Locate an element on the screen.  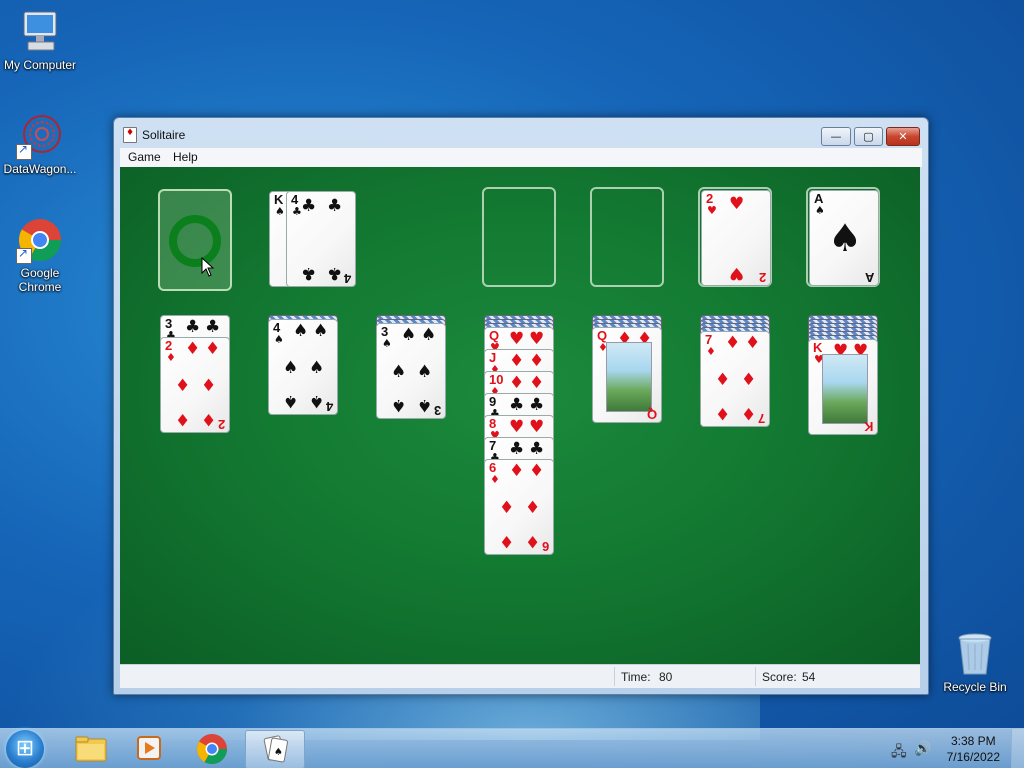
recycle-stock-icon is located at coordinates (195, 241).